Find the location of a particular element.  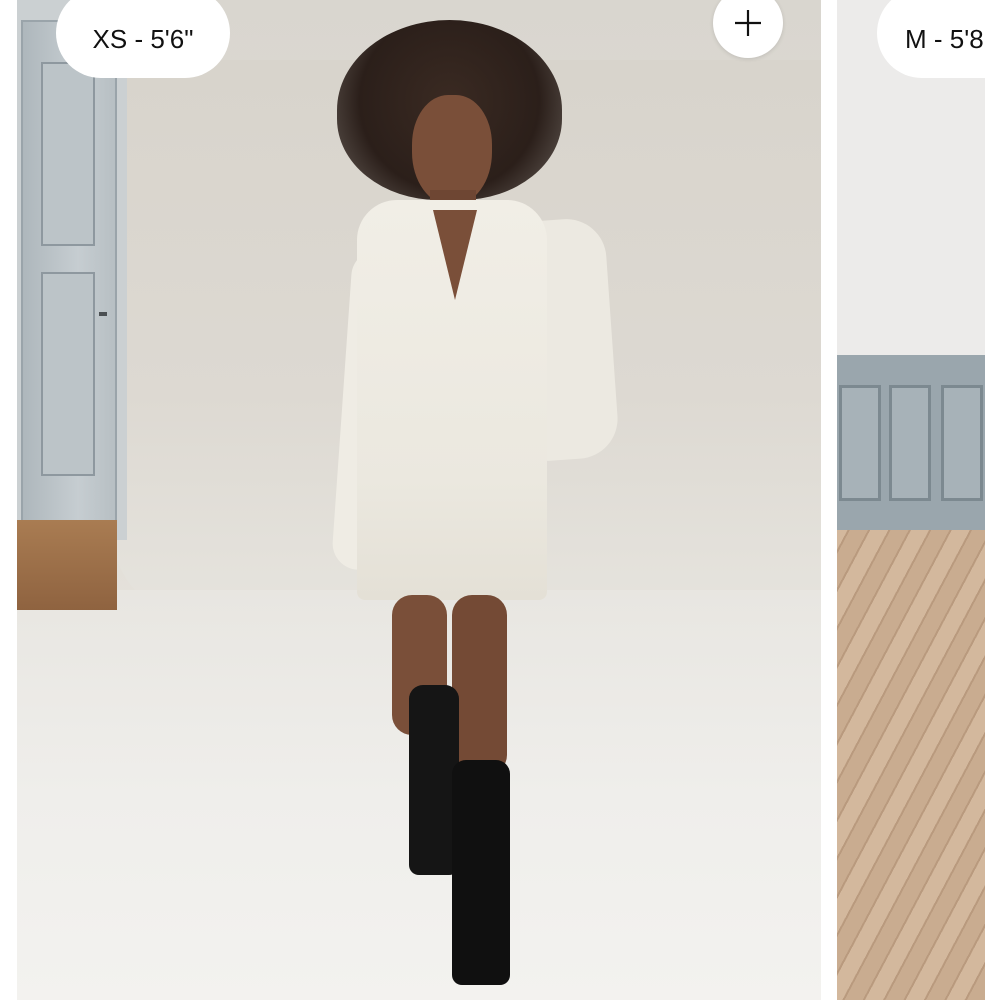

model-face is located at coordinates (452, 150).